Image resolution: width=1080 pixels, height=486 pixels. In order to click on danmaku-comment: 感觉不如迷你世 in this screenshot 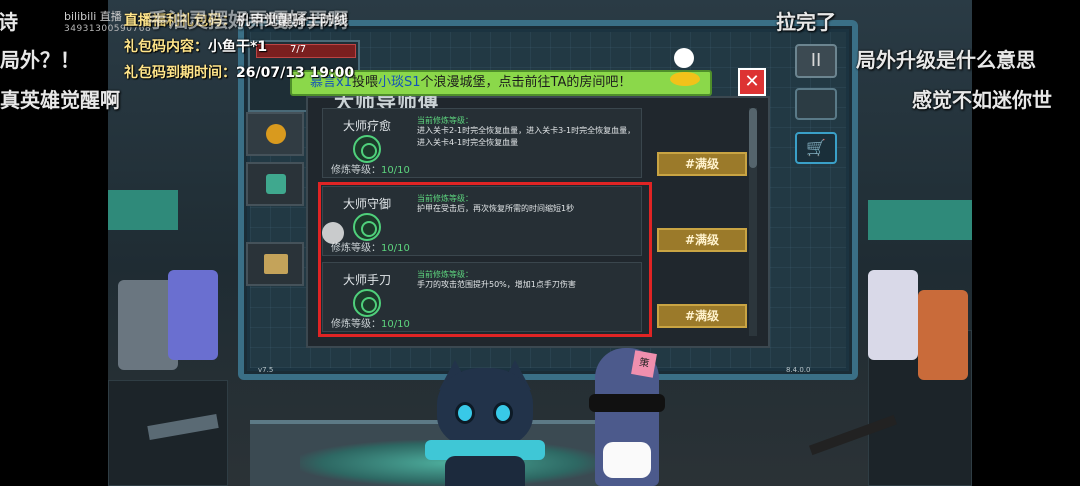, I will do `click(982, 100)`.